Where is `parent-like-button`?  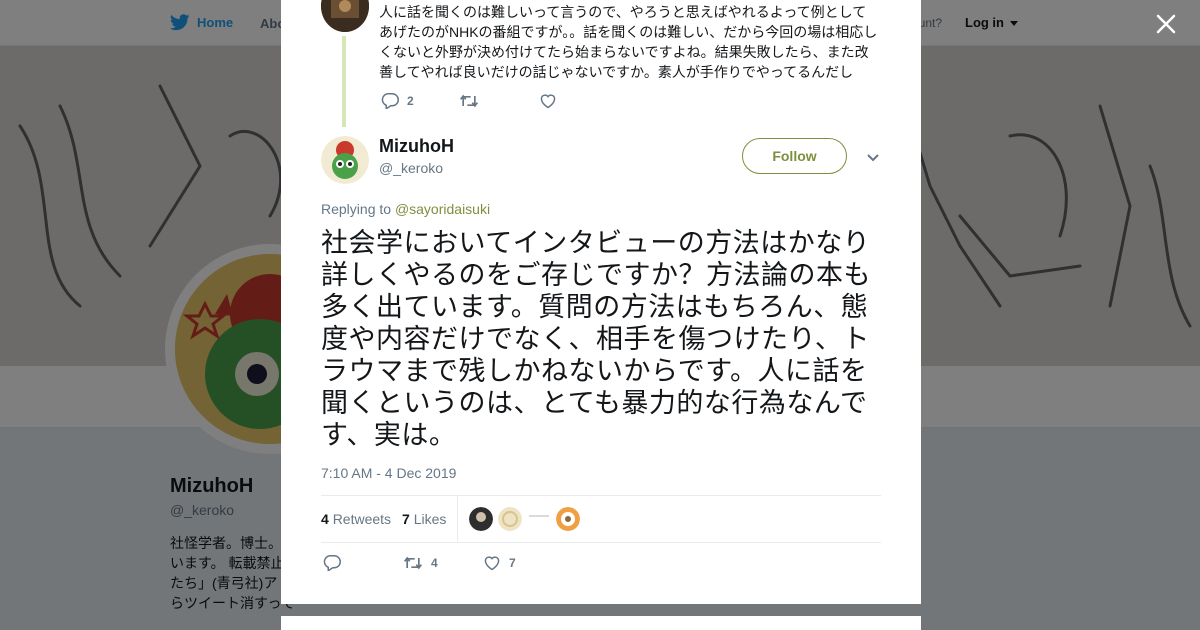 parent-like-button is located at coordinates (552, 101).